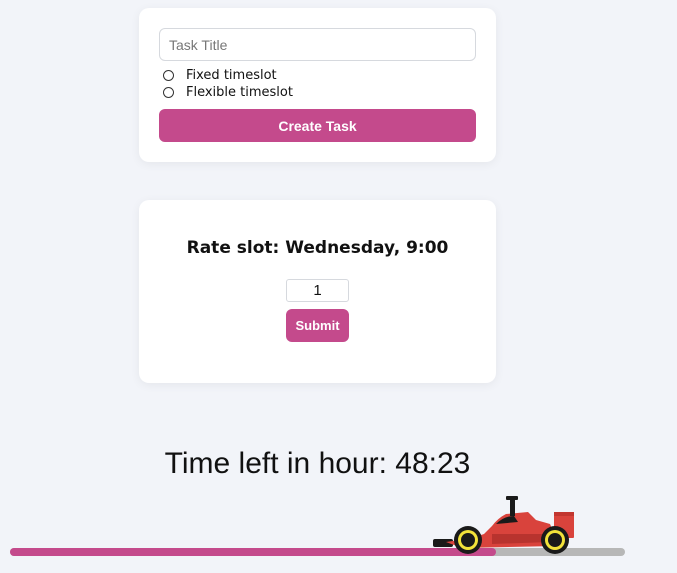 The height and width of the screenshot is (573, 677). I want to click on rating-input, so click(317, 290).